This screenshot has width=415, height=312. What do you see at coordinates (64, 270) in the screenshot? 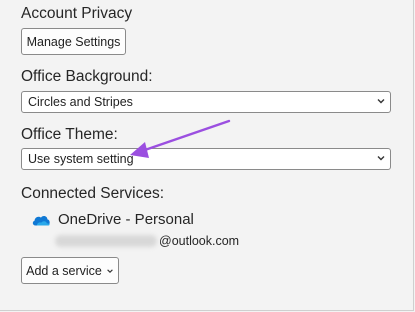
I see `add-service-label: Add a service` at bounding box center [64, 270].